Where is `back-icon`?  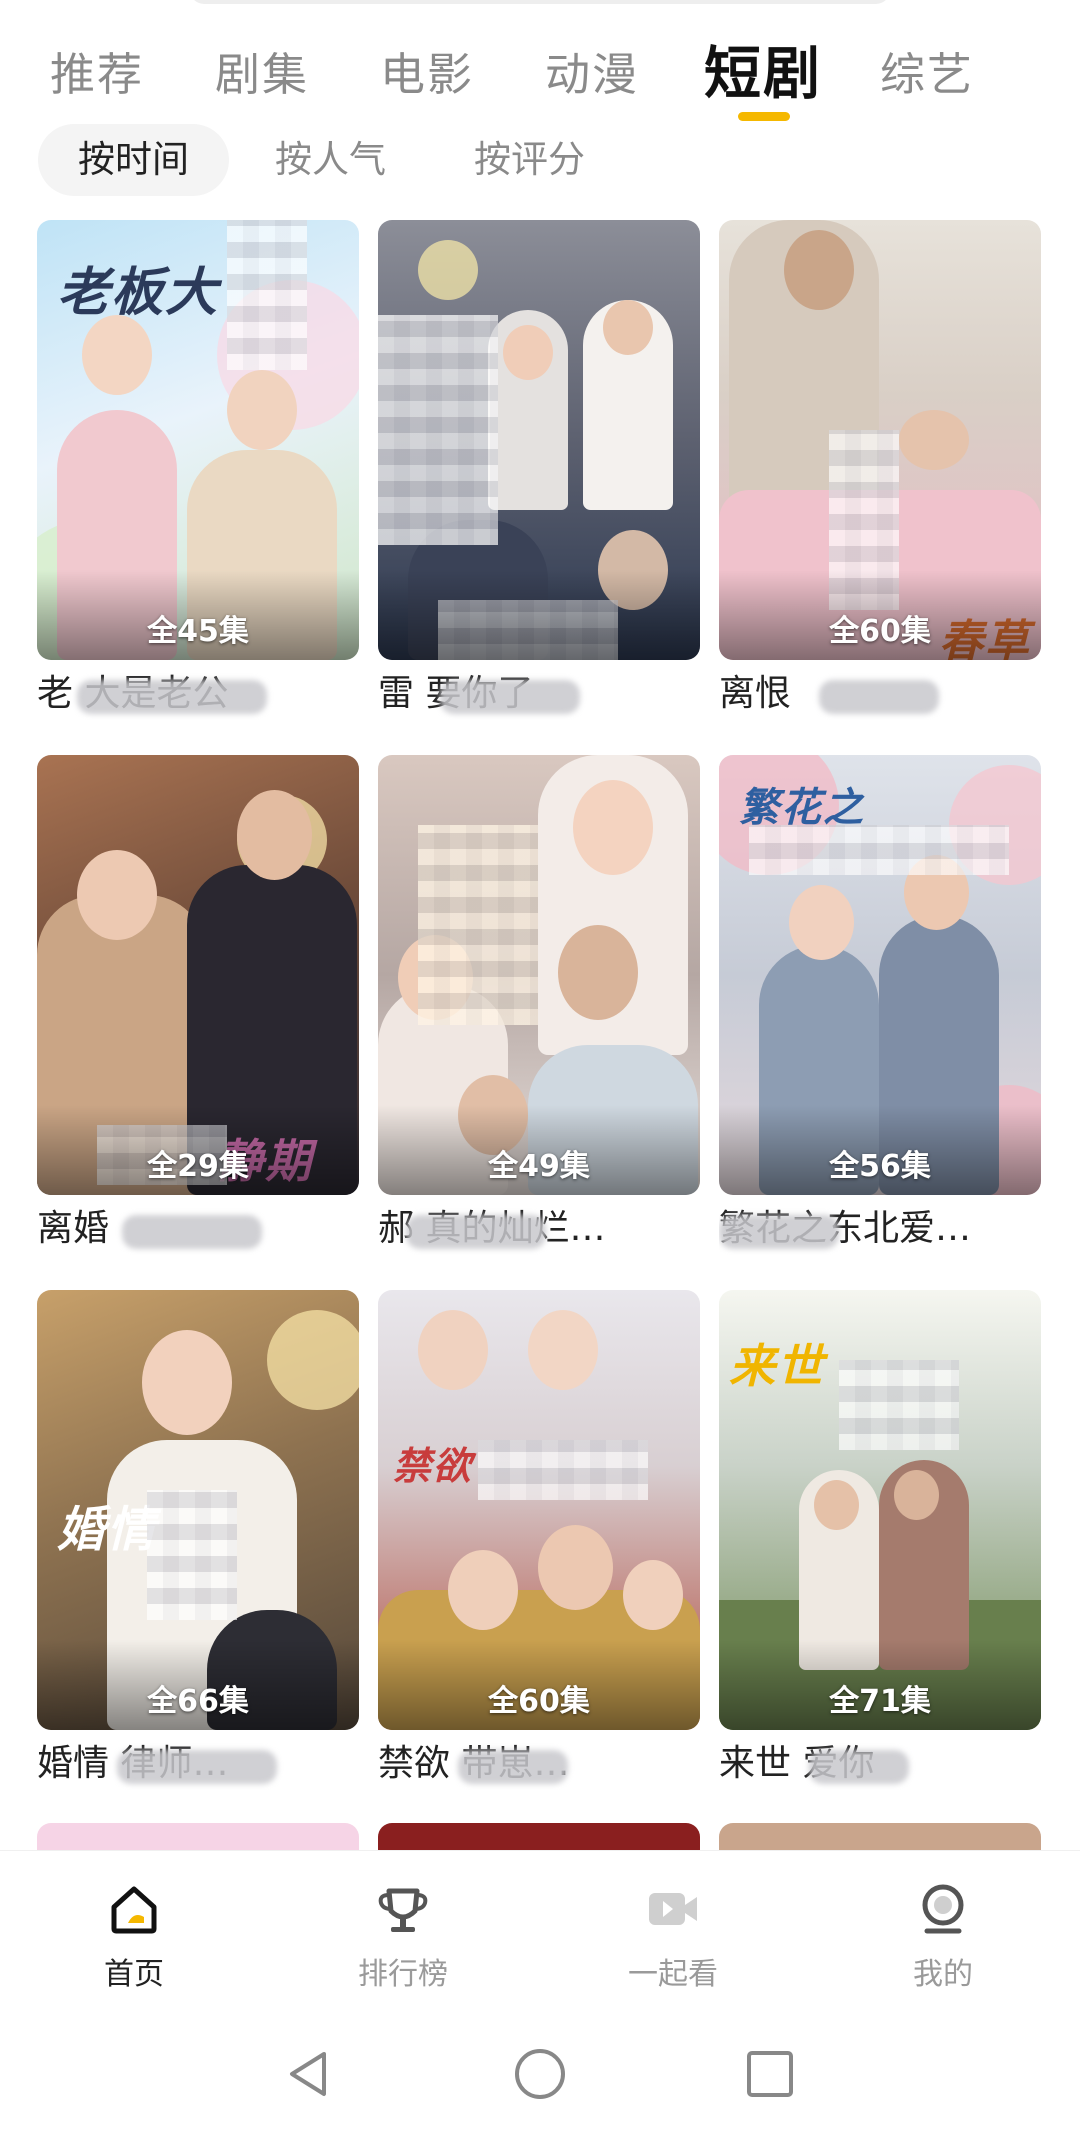
back-icon is located at coordinates (310, 2074).